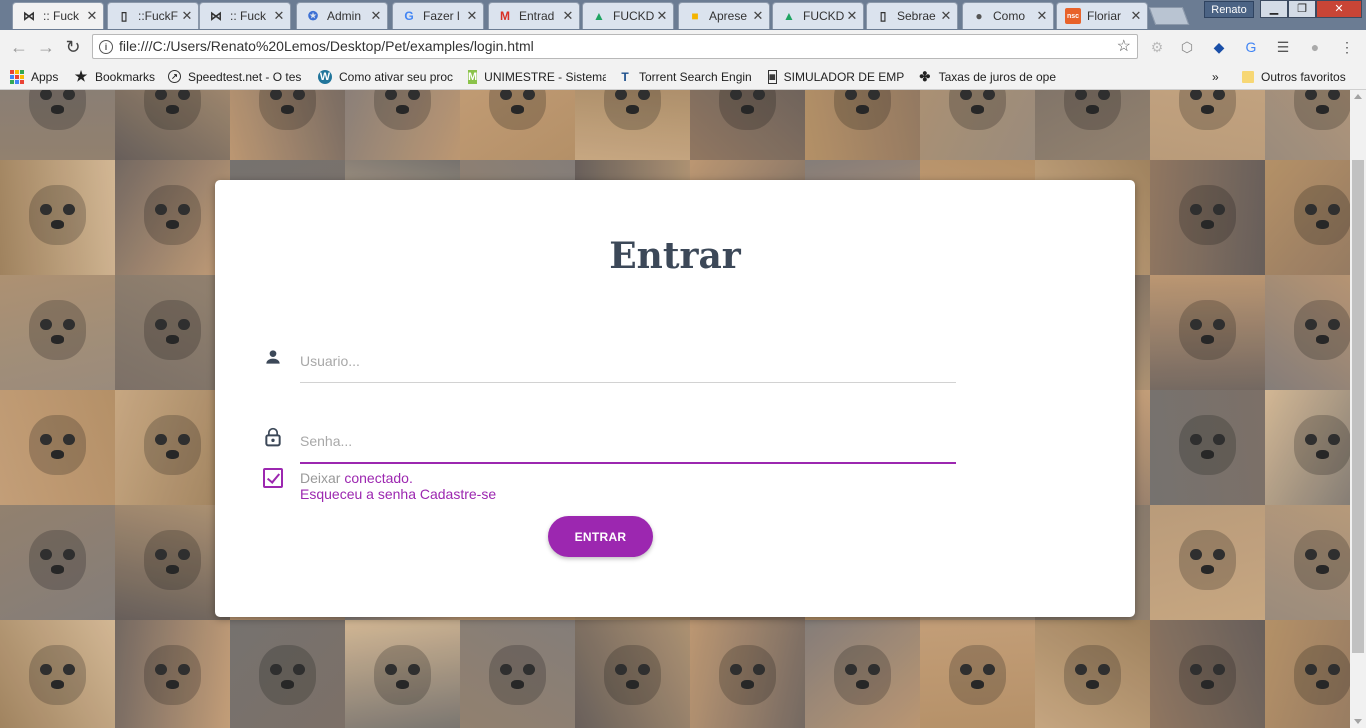 This screenshot has width=1366, height=728. Describe the element at coordinates (1347, 47) in the screenshot. I see `menu-kebab-icon: ⋮` at that location.